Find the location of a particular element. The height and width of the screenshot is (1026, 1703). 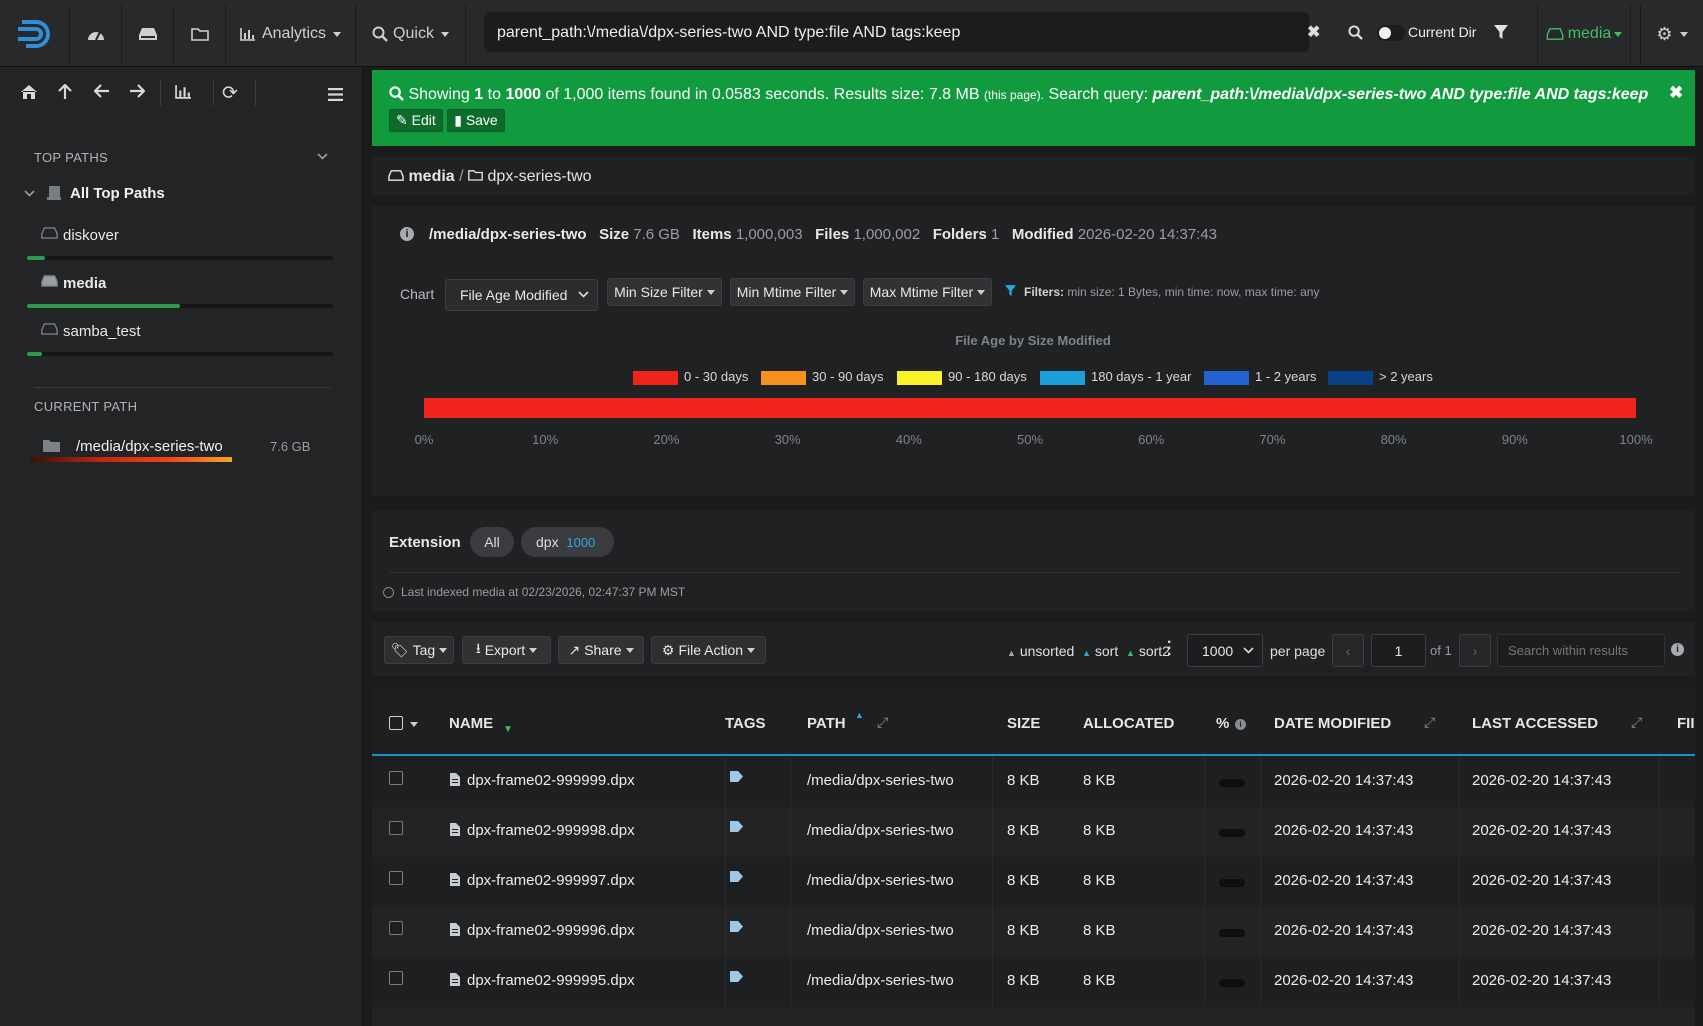

clear-search-icon: ✖ is located at coordinates (1313, 32).